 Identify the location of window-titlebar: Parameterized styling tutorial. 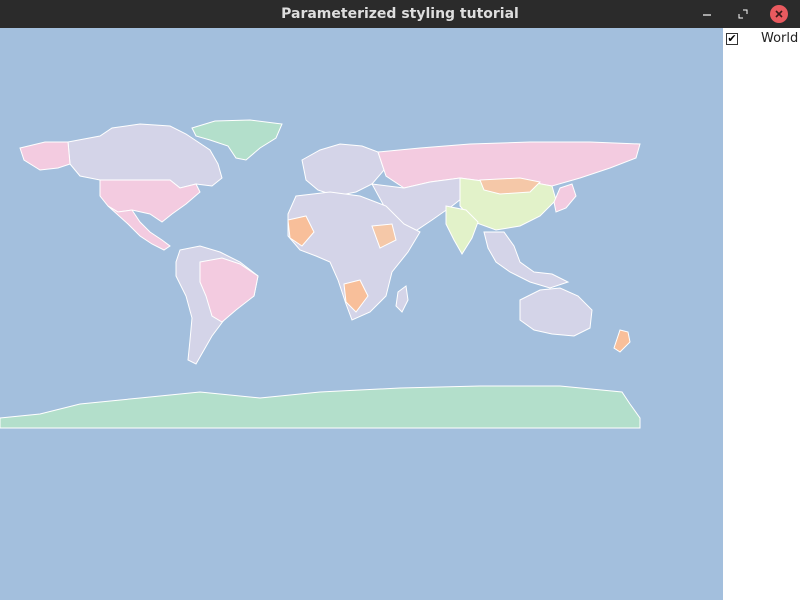
(400, 14).